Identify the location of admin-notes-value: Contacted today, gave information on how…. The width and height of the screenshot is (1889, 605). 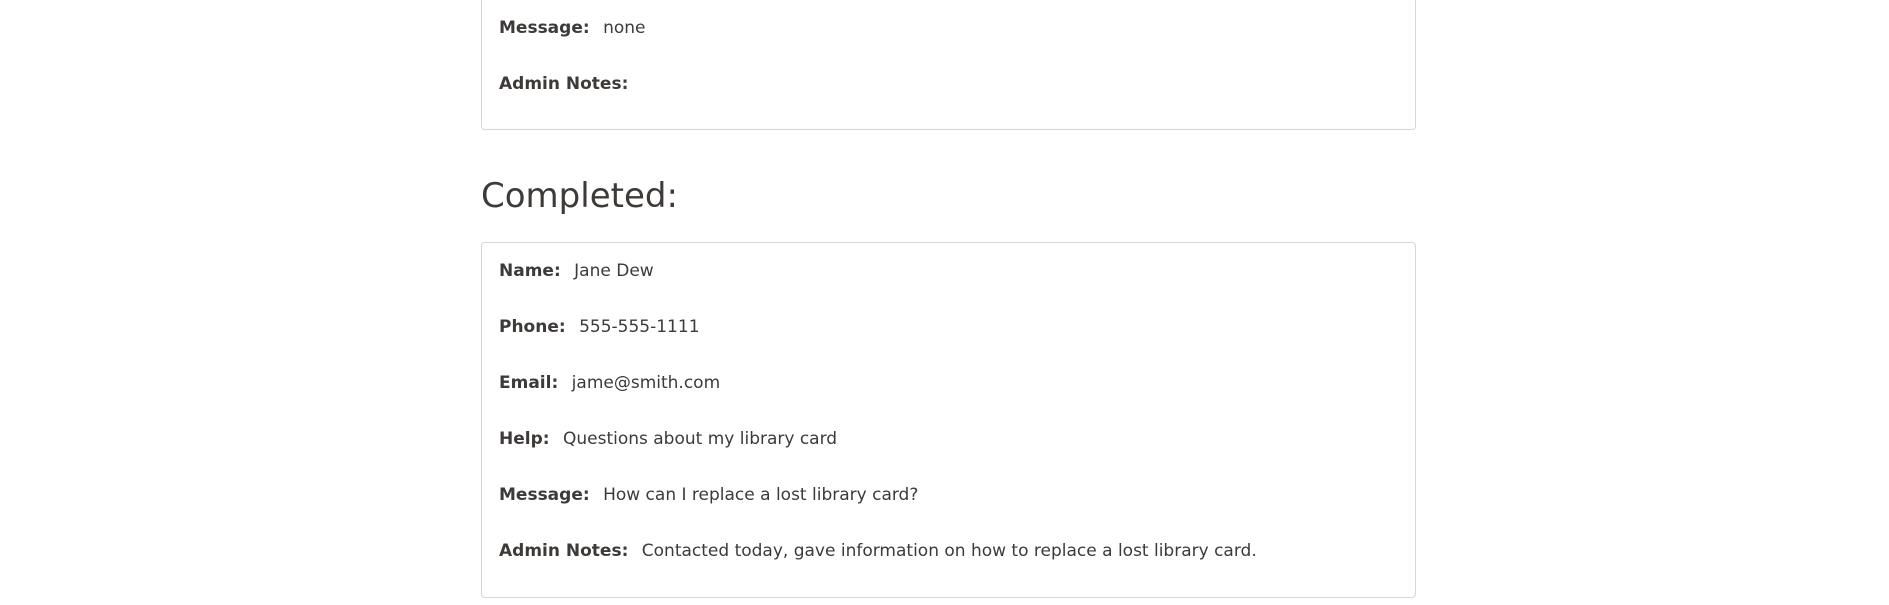
(949, 551).